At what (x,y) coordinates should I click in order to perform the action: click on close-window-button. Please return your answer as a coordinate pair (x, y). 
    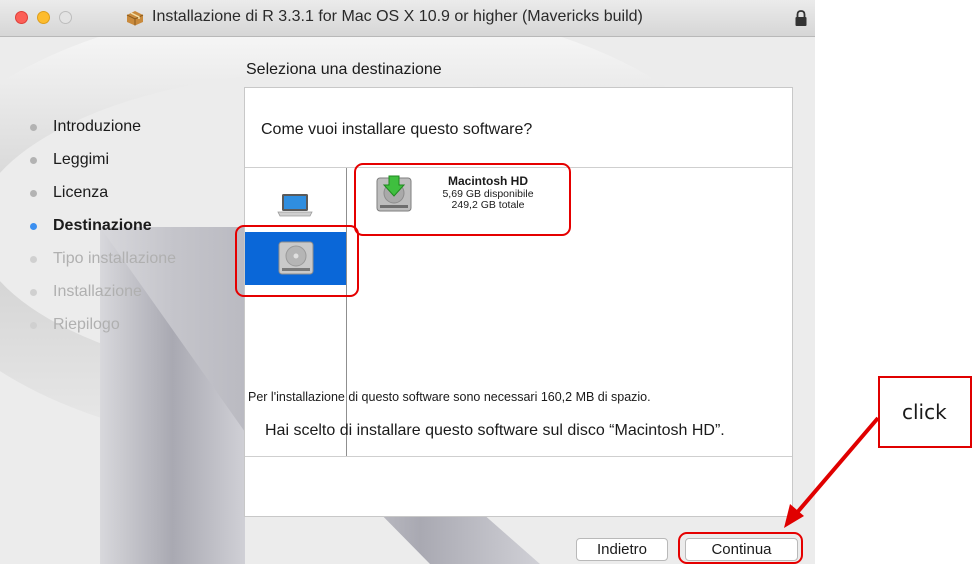
    Looking at the image, I should click on (21, 17).